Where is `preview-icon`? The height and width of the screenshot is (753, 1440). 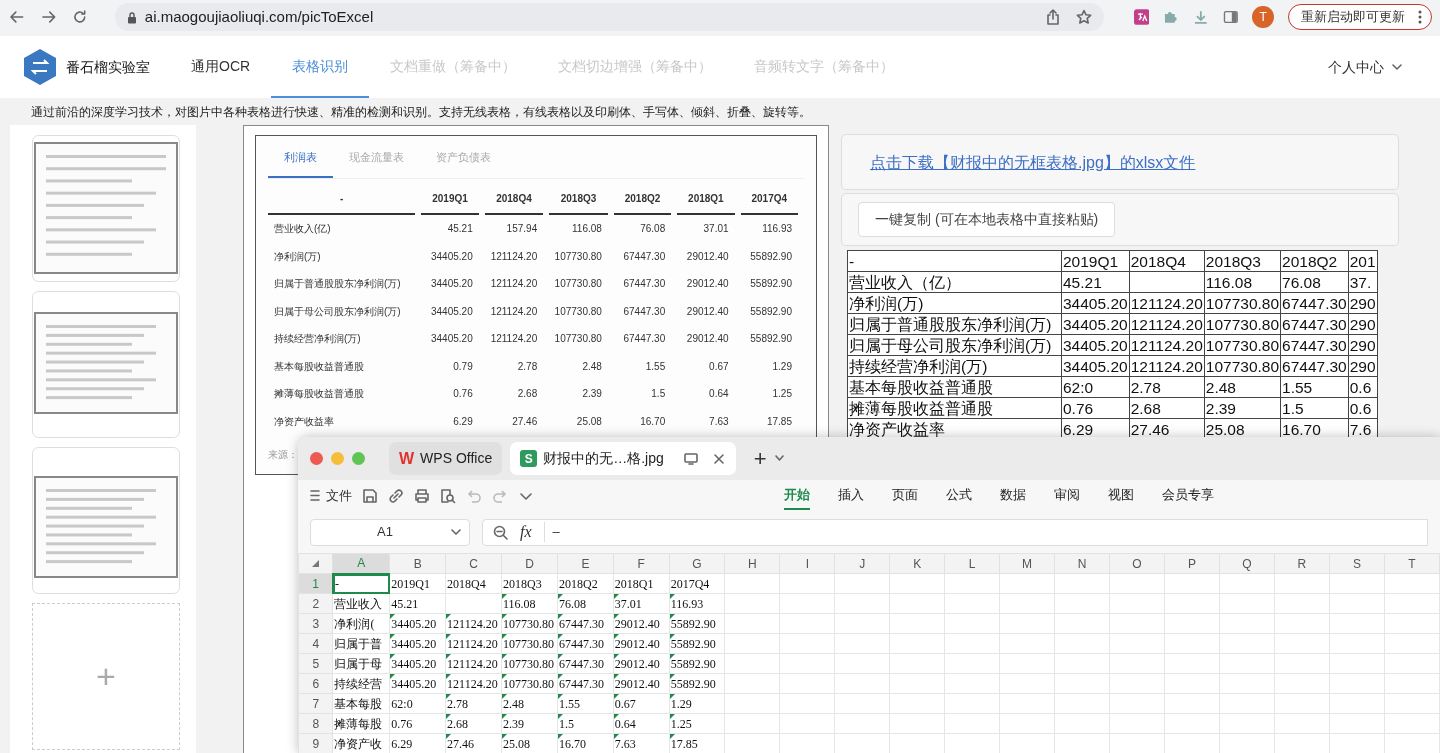 preview-icon is located at coordinates (448, 495).